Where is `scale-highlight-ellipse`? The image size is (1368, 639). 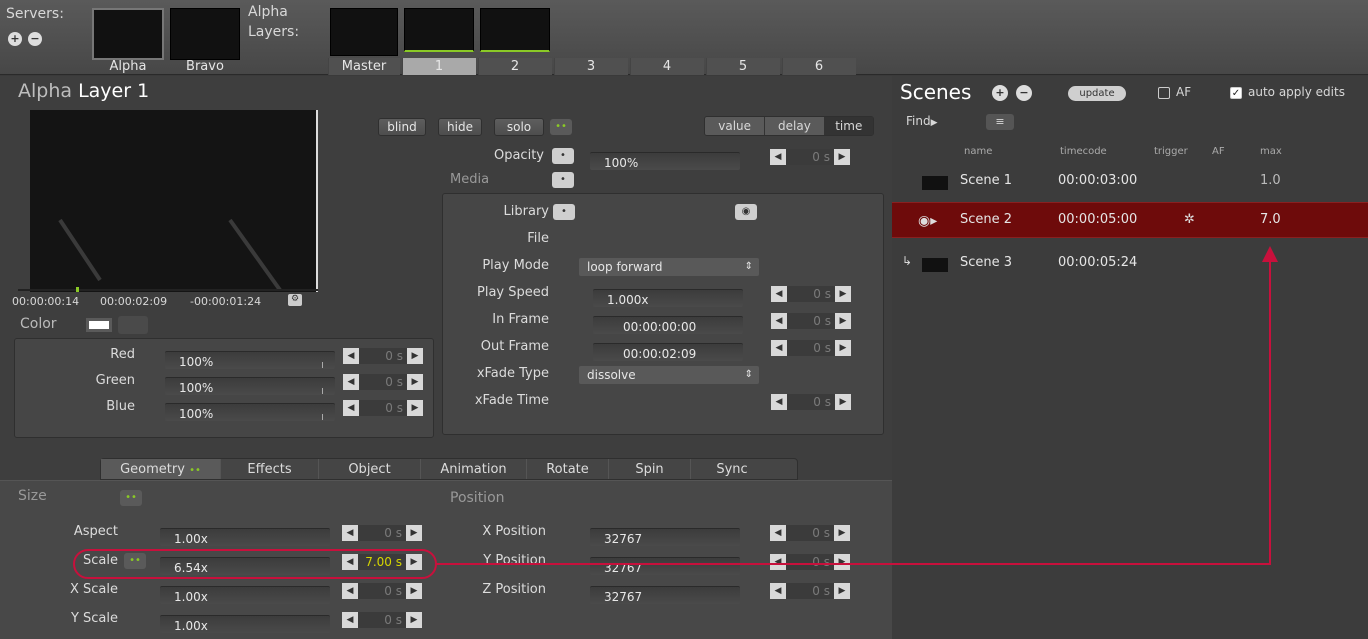 scale-highlight-ellipse is located at coordinates (255, 564).